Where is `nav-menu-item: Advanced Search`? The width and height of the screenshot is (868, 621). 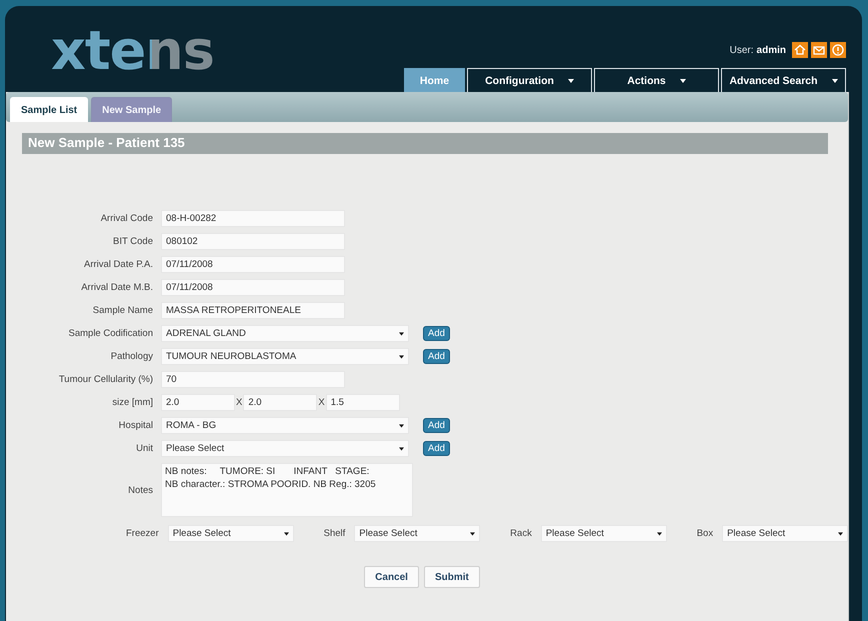 nav-menu-item: Advanced Search is located at coordinates (783, 80).